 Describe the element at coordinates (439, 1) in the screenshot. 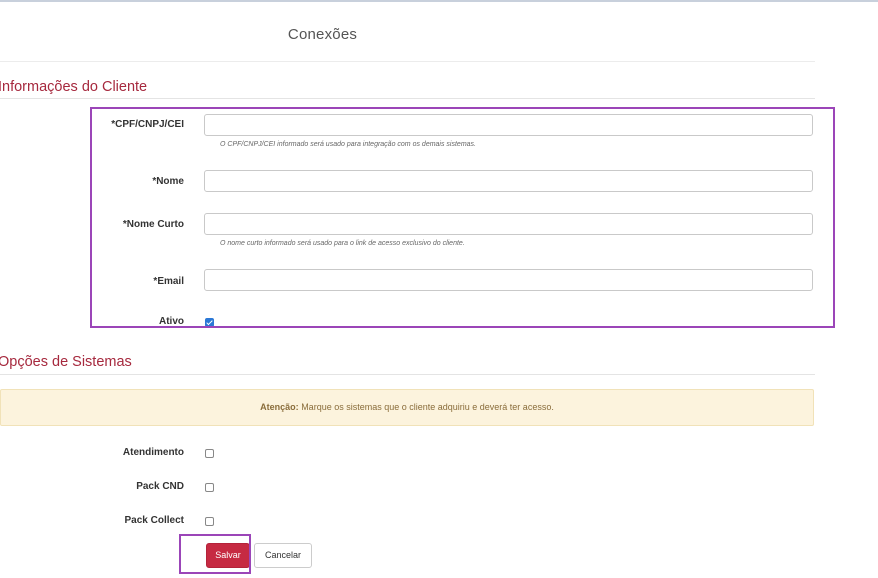

I see `top-border` at that location.